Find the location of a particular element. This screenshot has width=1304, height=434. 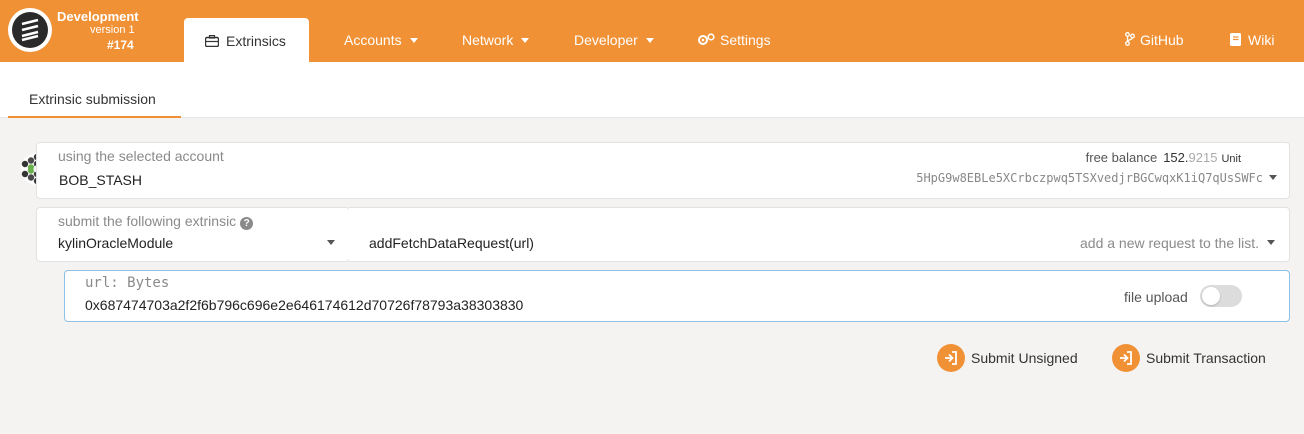

tab-extrinsics: Extrinsics is located at coordinates (246, 40).